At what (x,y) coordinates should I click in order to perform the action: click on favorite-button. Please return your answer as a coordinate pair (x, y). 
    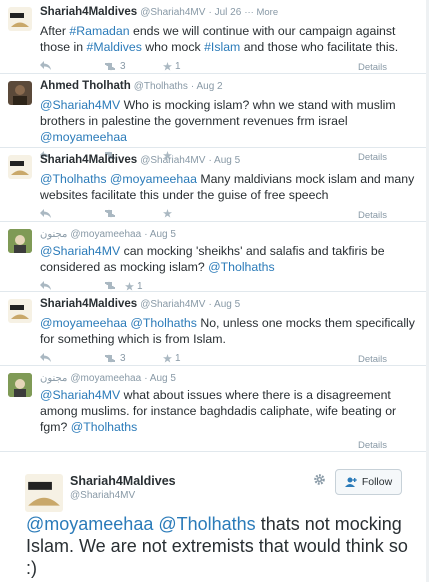
    Looking at the image, I should click on (167, 213).